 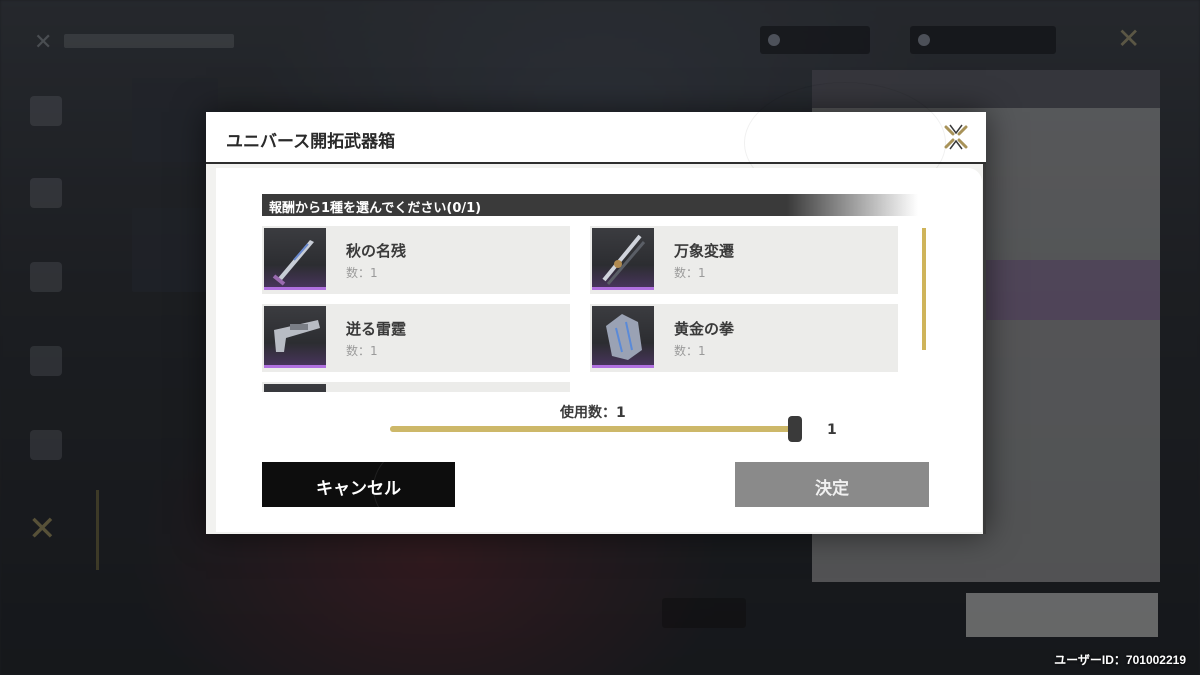 What do you see at coordinates (704, 329) in the screenshot?
I see `item-name: 黄金の拳` at bounding box center [704, 329].